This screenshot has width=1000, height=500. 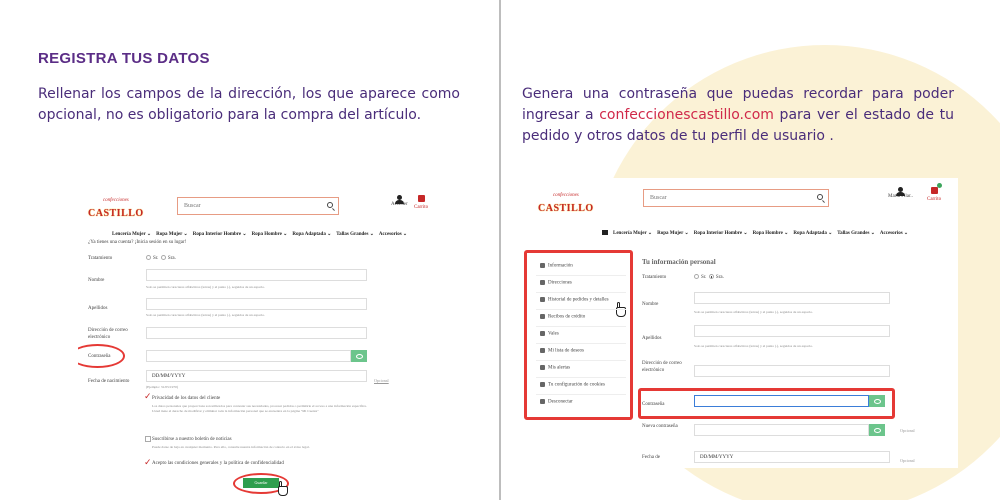 What do you see at coordinates (109, 381) in the screenshot?
I see `birthdate-label: Fecha de nacimiento` at bounding box center [109, 381].